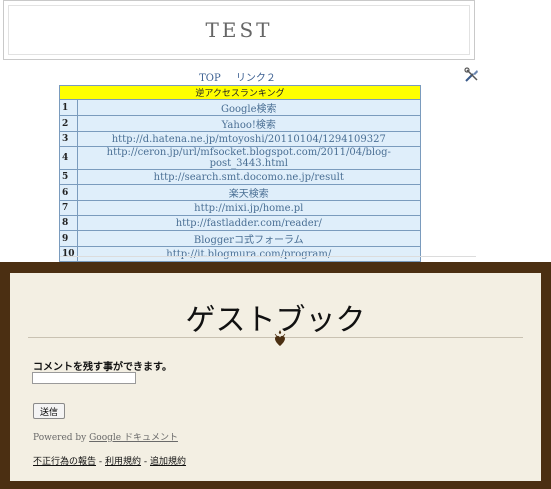 The height and width of the screenshot is (489, 551). I want to click on table-row: 10 http://it.blogmura.com/program/, so click(240, 254).